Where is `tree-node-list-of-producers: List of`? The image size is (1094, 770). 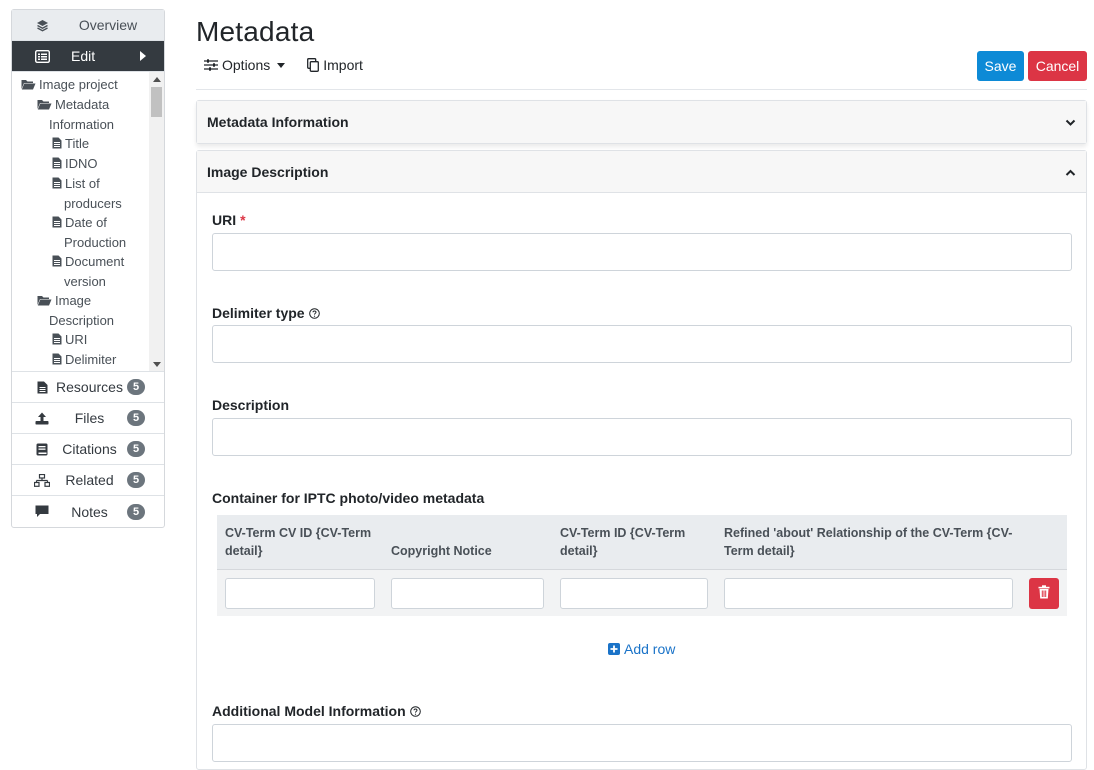 tree-node-list-of-producers: List of is located at coordinates (83, 184).